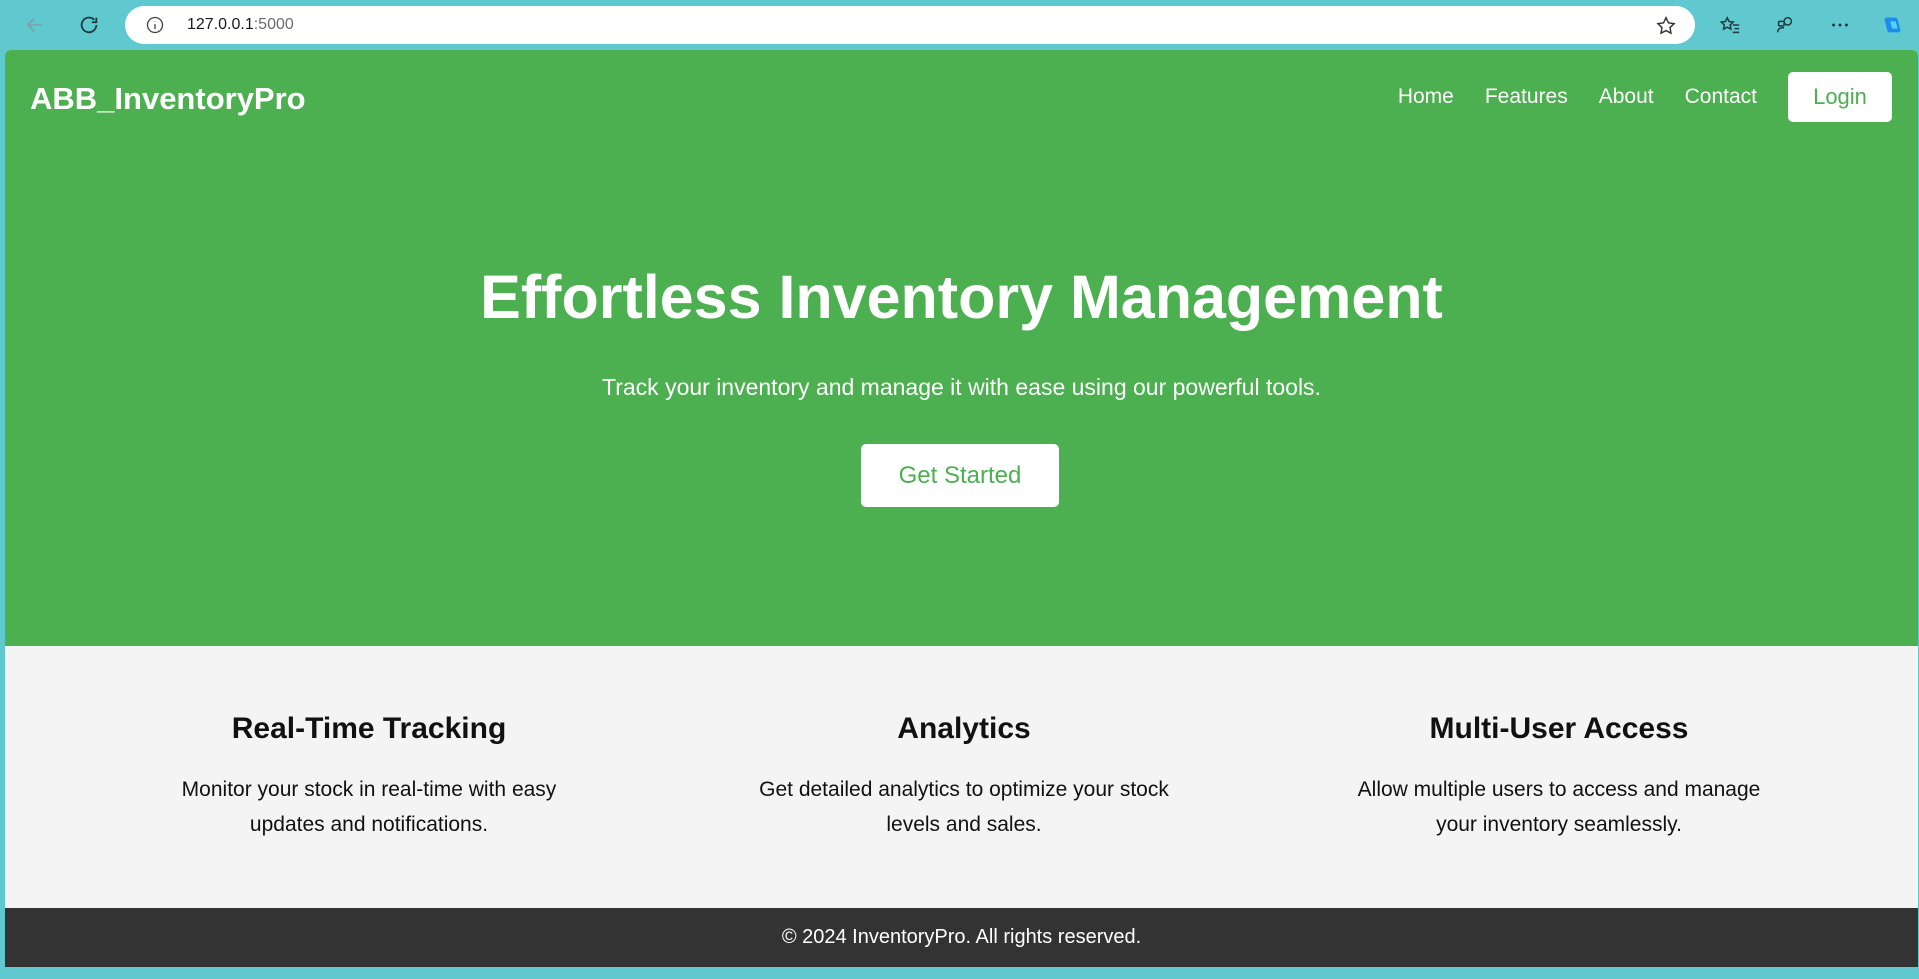  What do you see at coordinates (273, 24) in the screenshot?
I see `url-port: :5000` at bounding box center [273, 24].